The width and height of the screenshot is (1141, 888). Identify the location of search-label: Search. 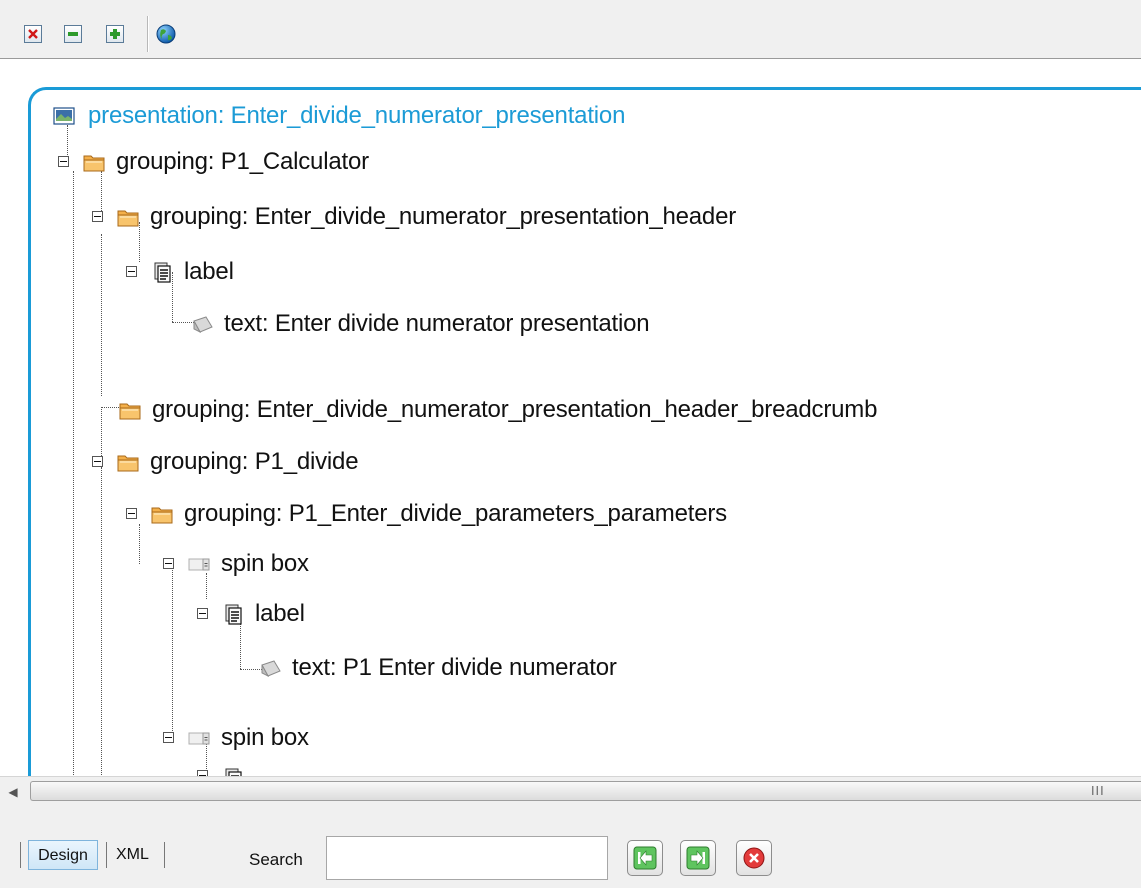
(276, 859).